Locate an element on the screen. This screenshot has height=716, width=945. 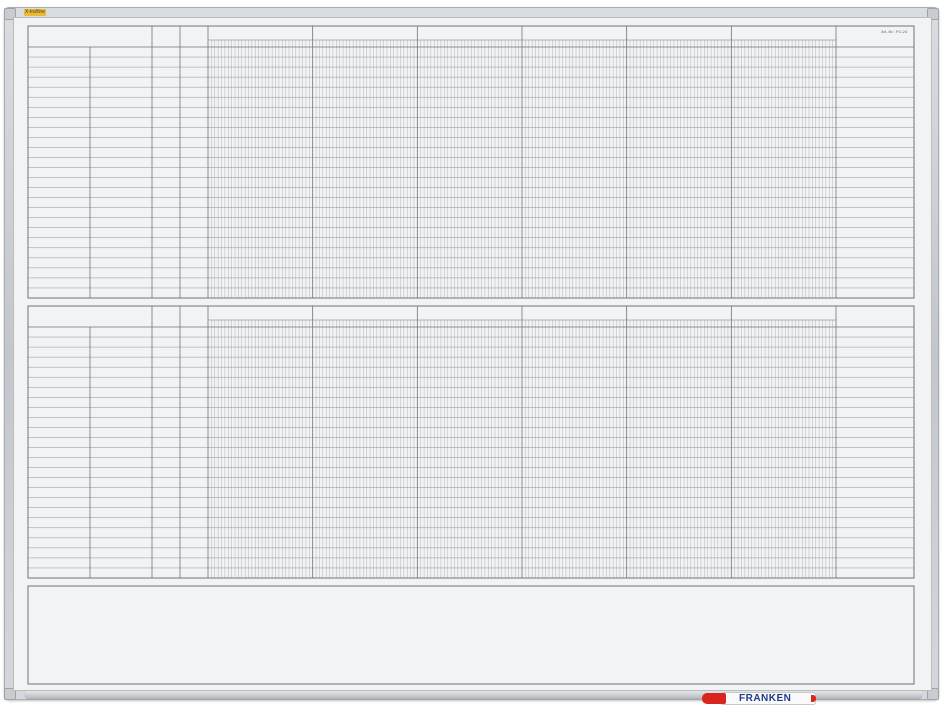
marker-end is located at coordinates (813, 698).